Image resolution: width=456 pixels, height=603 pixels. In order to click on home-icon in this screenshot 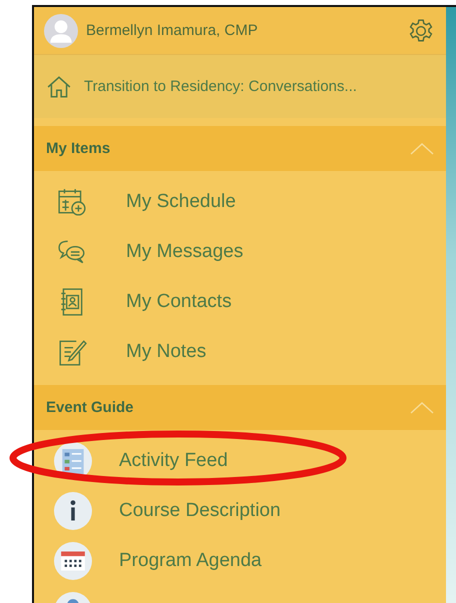, I will do `click(59, 87)`.